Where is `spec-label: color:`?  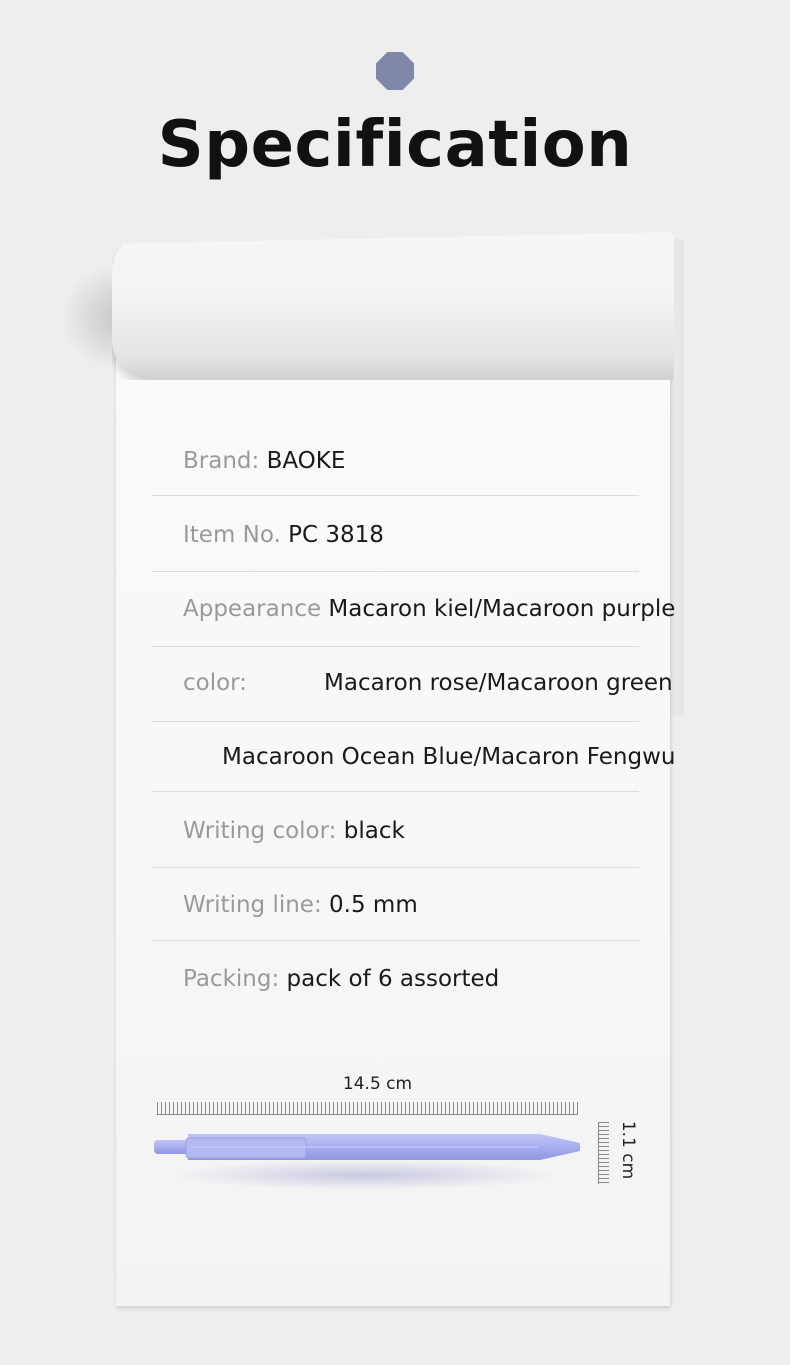 spec-label: color: is located at coordinates (215, 683).